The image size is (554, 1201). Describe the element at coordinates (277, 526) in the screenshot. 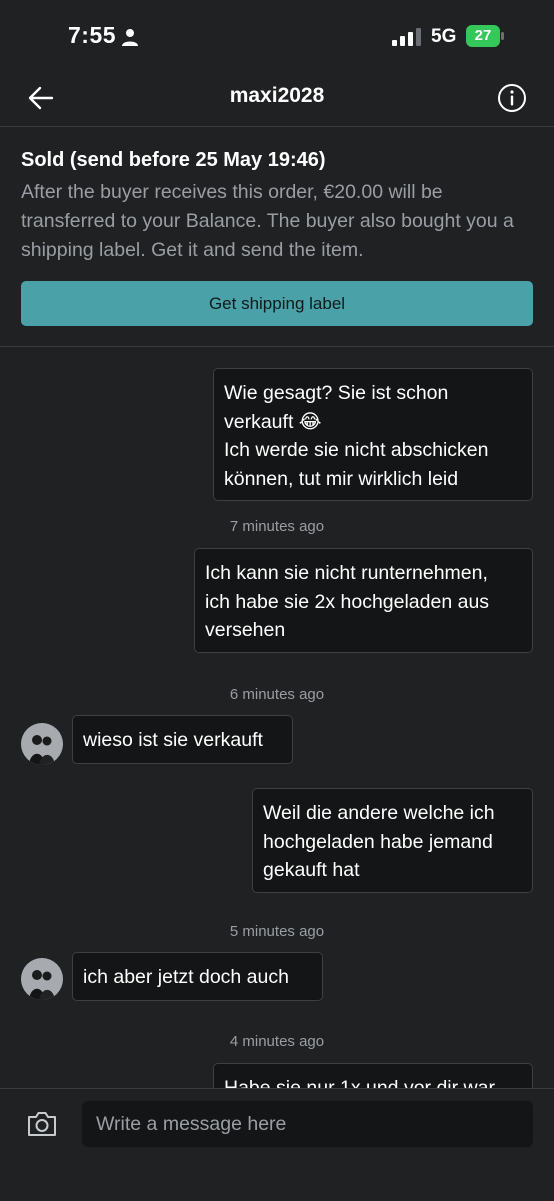

I see `message-timestamp: 7 minutes ago` at that location.